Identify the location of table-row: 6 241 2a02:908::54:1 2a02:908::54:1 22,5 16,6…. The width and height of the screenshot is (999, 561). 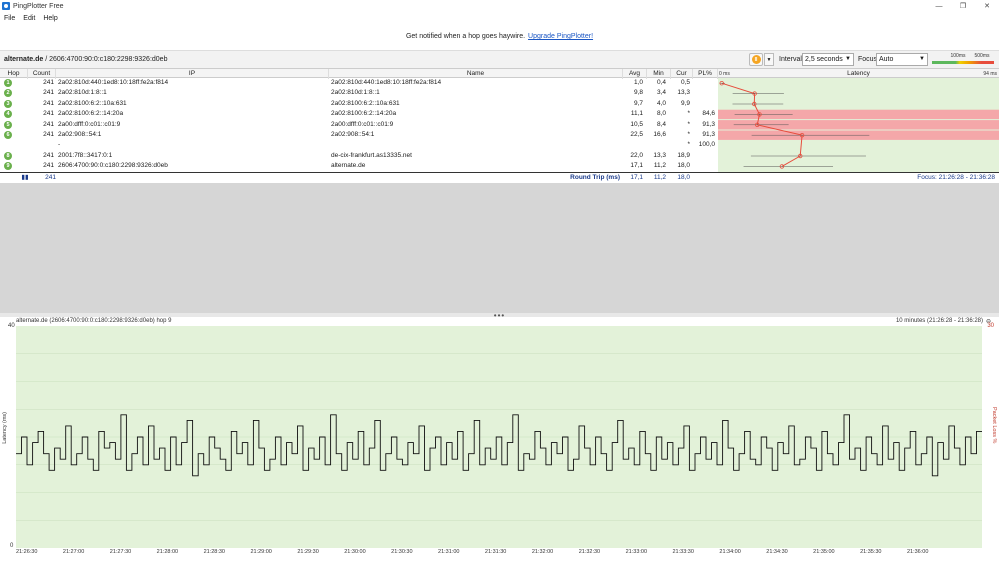
(359, 135).